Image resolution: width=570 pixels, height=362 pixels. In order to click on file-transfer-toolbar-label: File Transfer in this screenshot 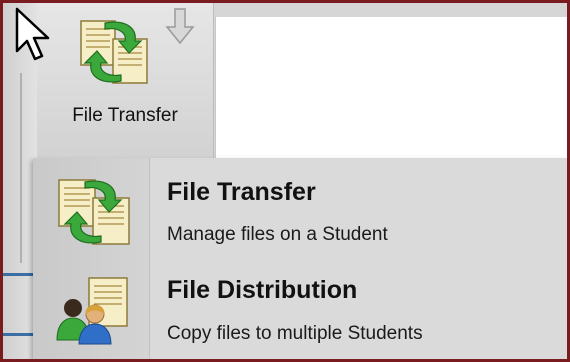, I will do `click(125, 115)`.